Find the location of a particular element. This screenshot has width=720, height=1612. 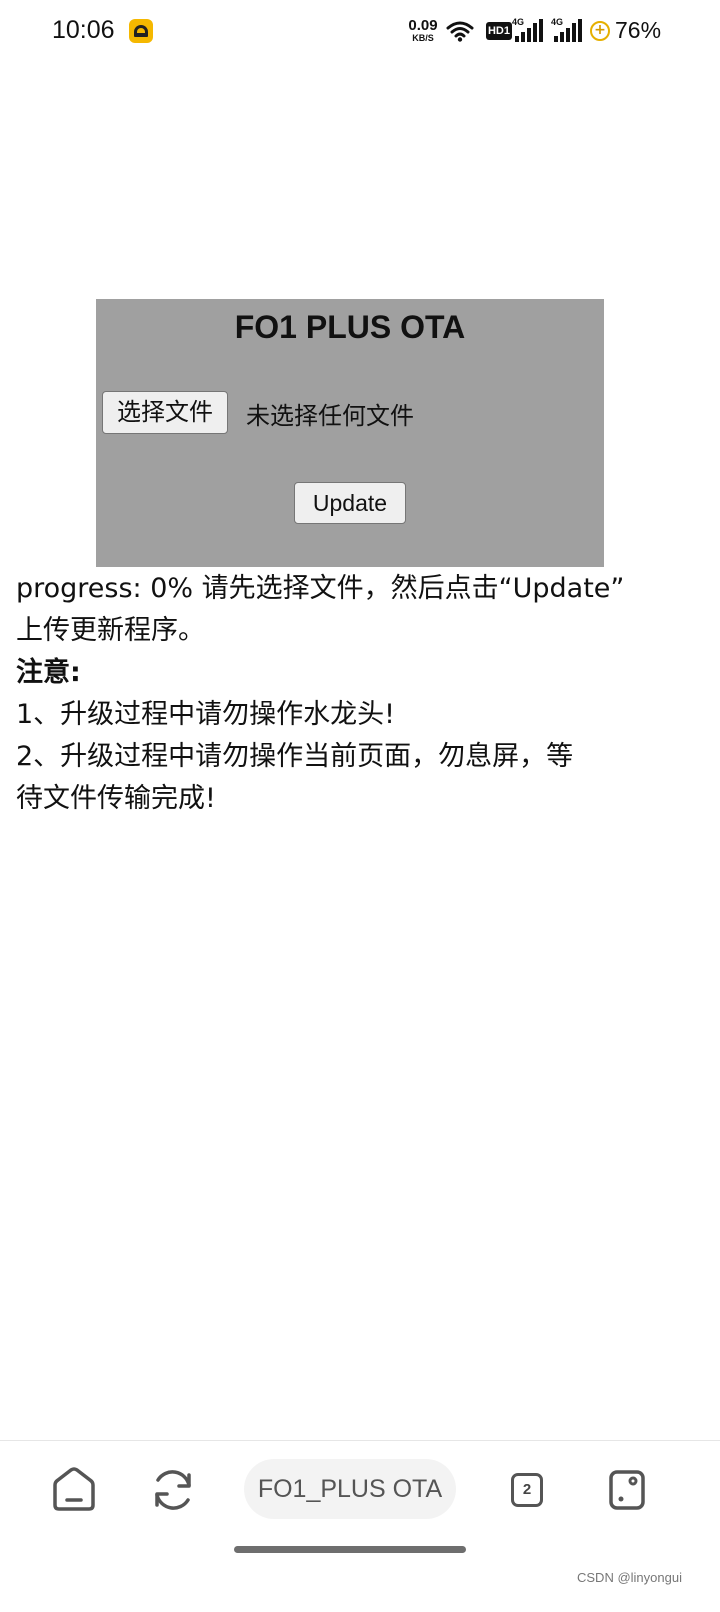

note-heading: 注意: is located at coordinates (48, 672).